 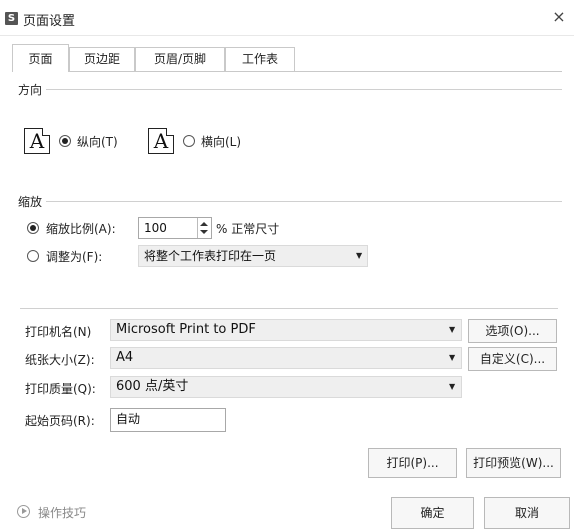 What do you see at coordinates (60, 421) in the screenshot?
I see `start-page-label: 起始页码(R):` at bounding box center [60, 421].